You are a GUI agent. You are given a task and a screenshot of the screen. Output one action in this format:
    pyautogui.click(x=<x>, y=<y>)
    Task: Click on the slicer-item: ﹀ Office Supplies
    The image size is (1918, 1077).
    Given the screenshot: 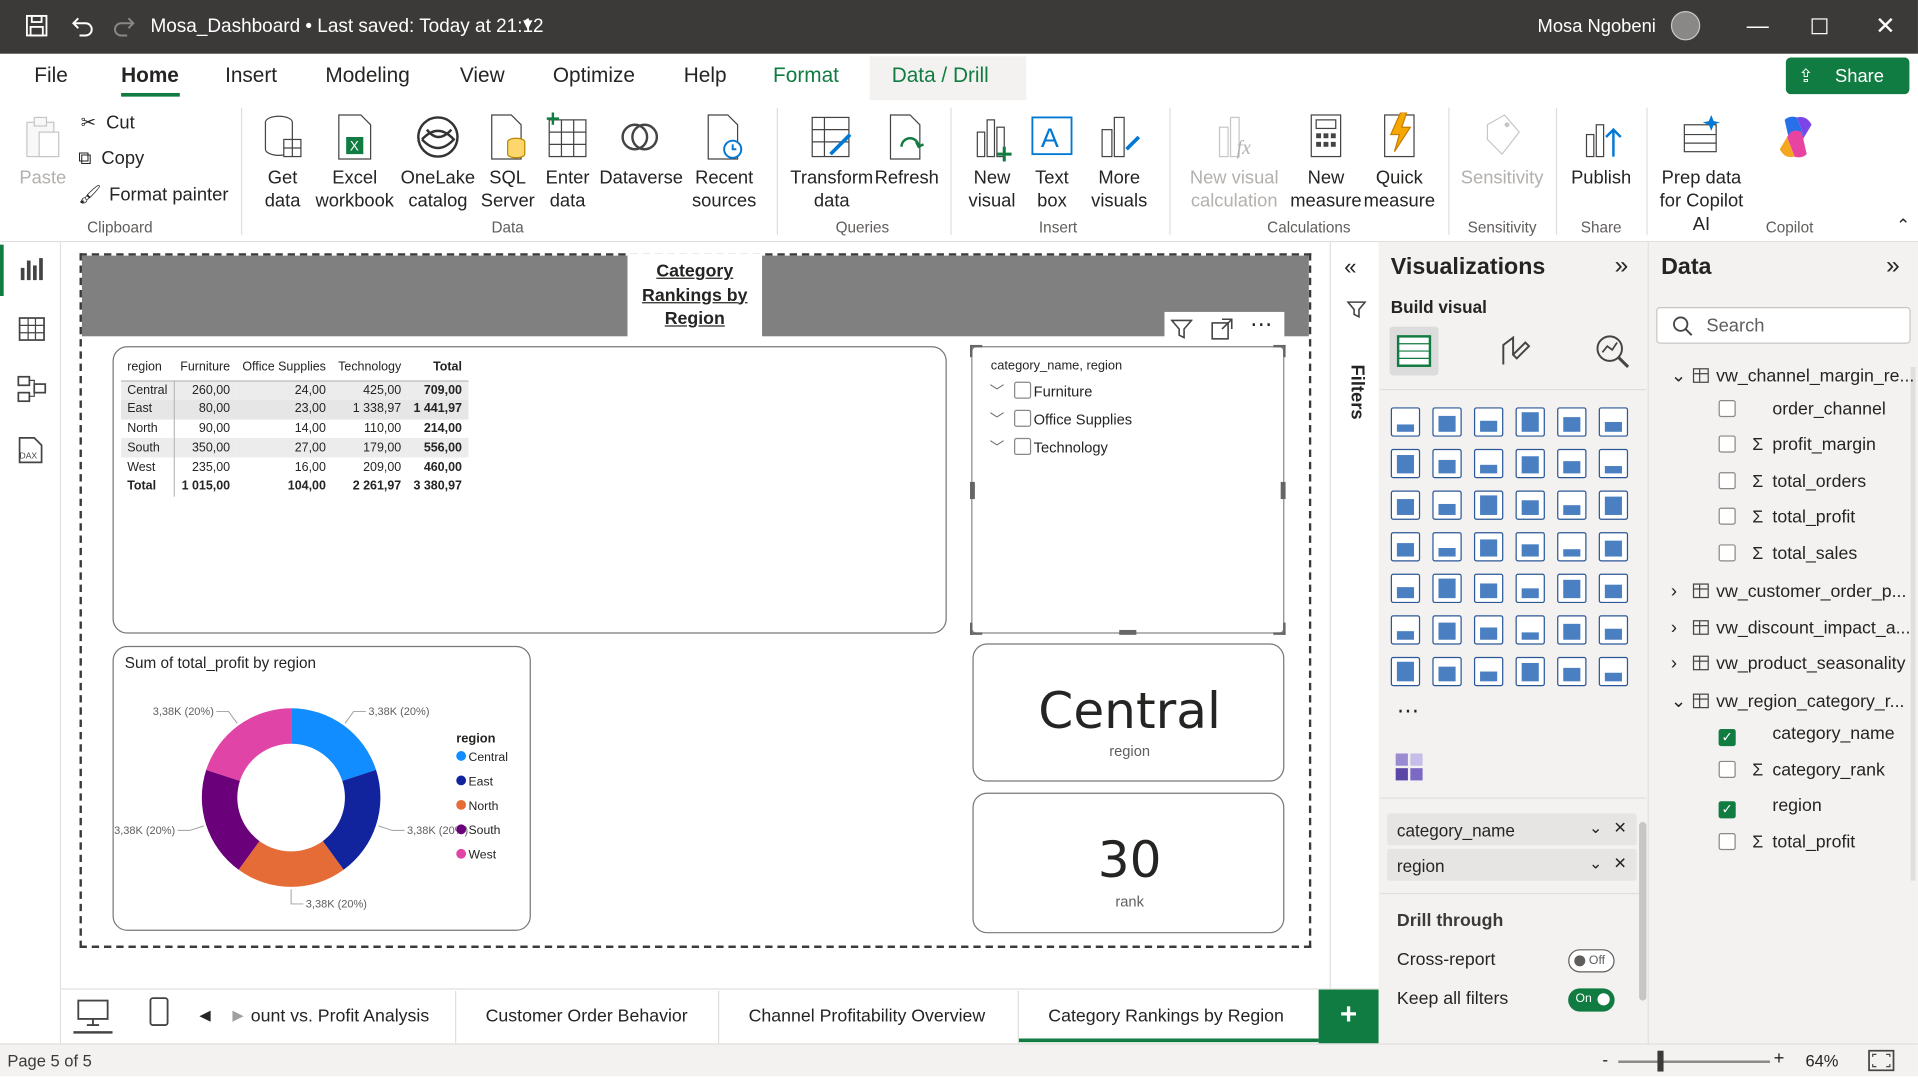 What is the action you would take?
    pyautogui.click(x=1061, y=419)
    